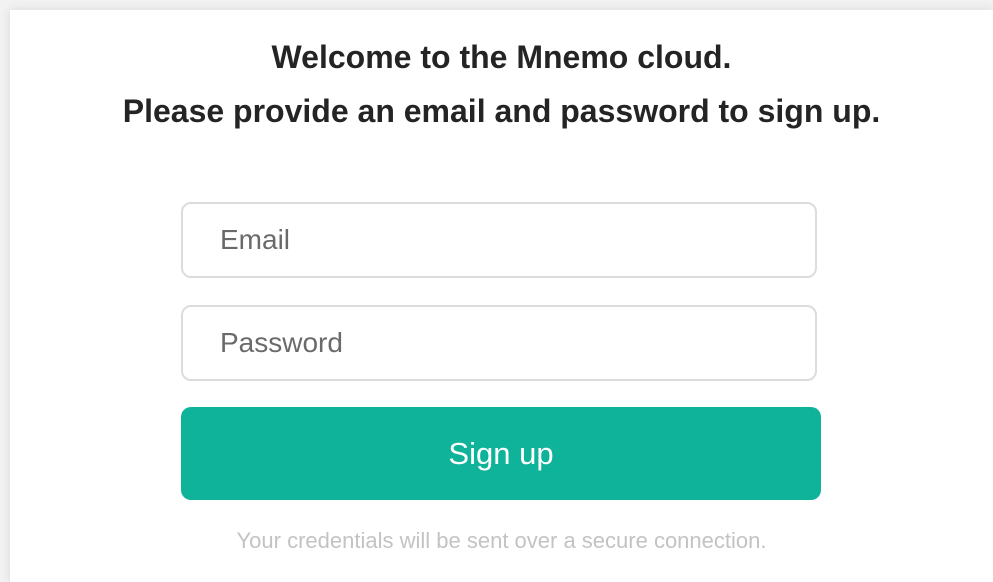 The image size is (993, 582). Describe the element at coordinates (501, 453) in the screenshot. I see `sign-up-button: Sign up` at that location.